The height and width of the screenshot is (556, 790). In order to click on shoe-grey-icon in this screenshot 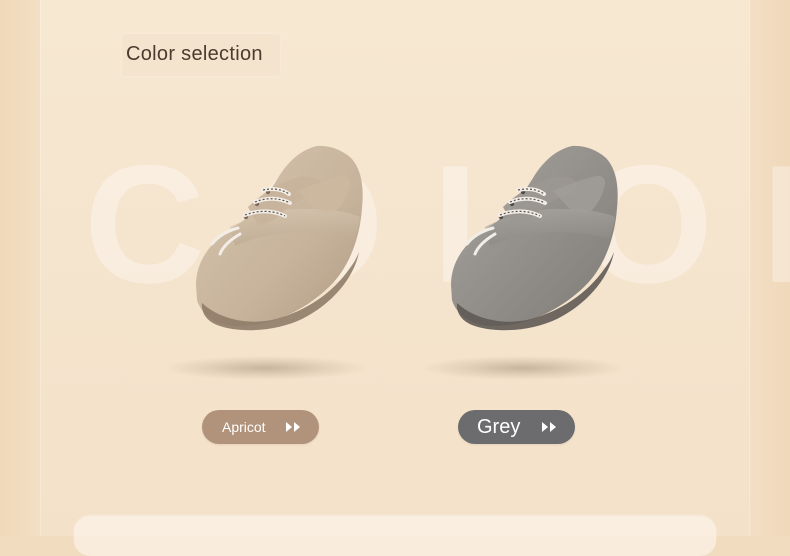, I will do `click(534, 238)`.